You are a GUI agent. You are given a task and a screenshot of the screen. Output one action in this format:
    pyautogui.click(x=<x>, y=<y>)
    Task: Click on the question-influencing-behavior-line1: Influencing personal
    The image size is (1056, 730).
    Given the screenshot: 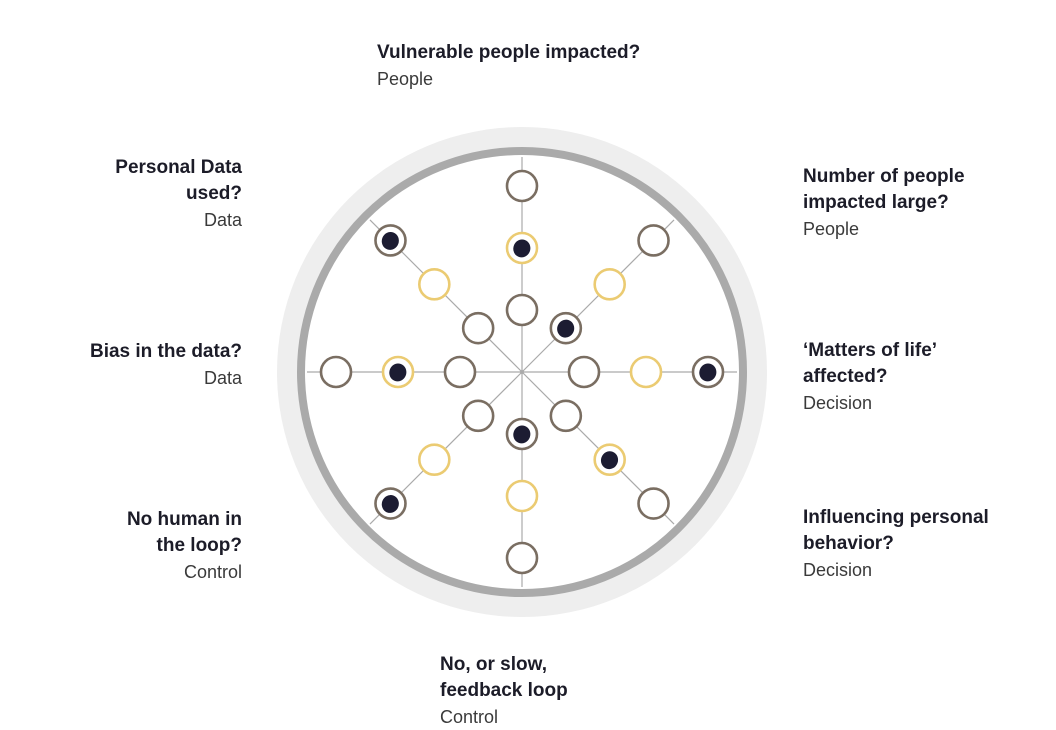 What is the action you would take?
    pyautogui.click(x=896, y=517)
    